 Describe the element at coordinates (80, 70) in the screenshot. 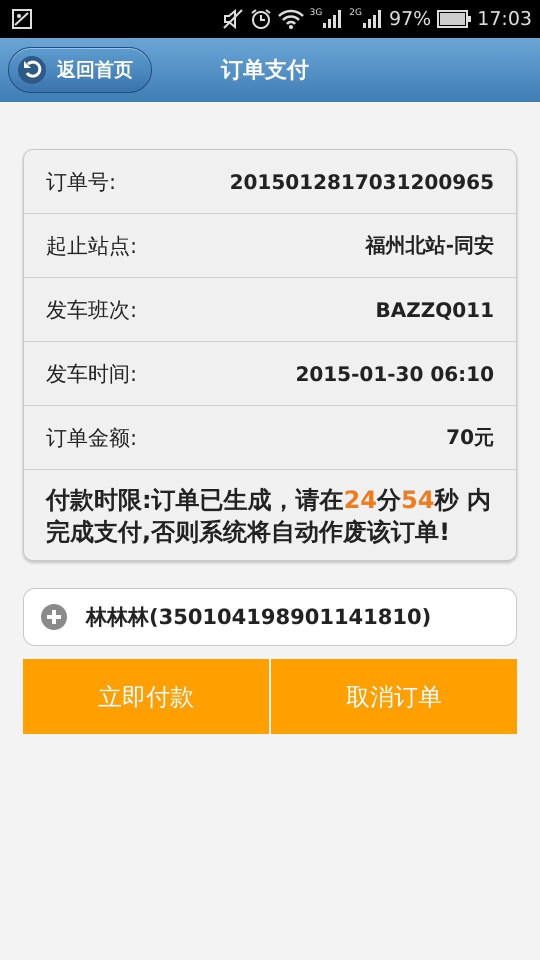

I see `back-button: 返回首页` at that location.